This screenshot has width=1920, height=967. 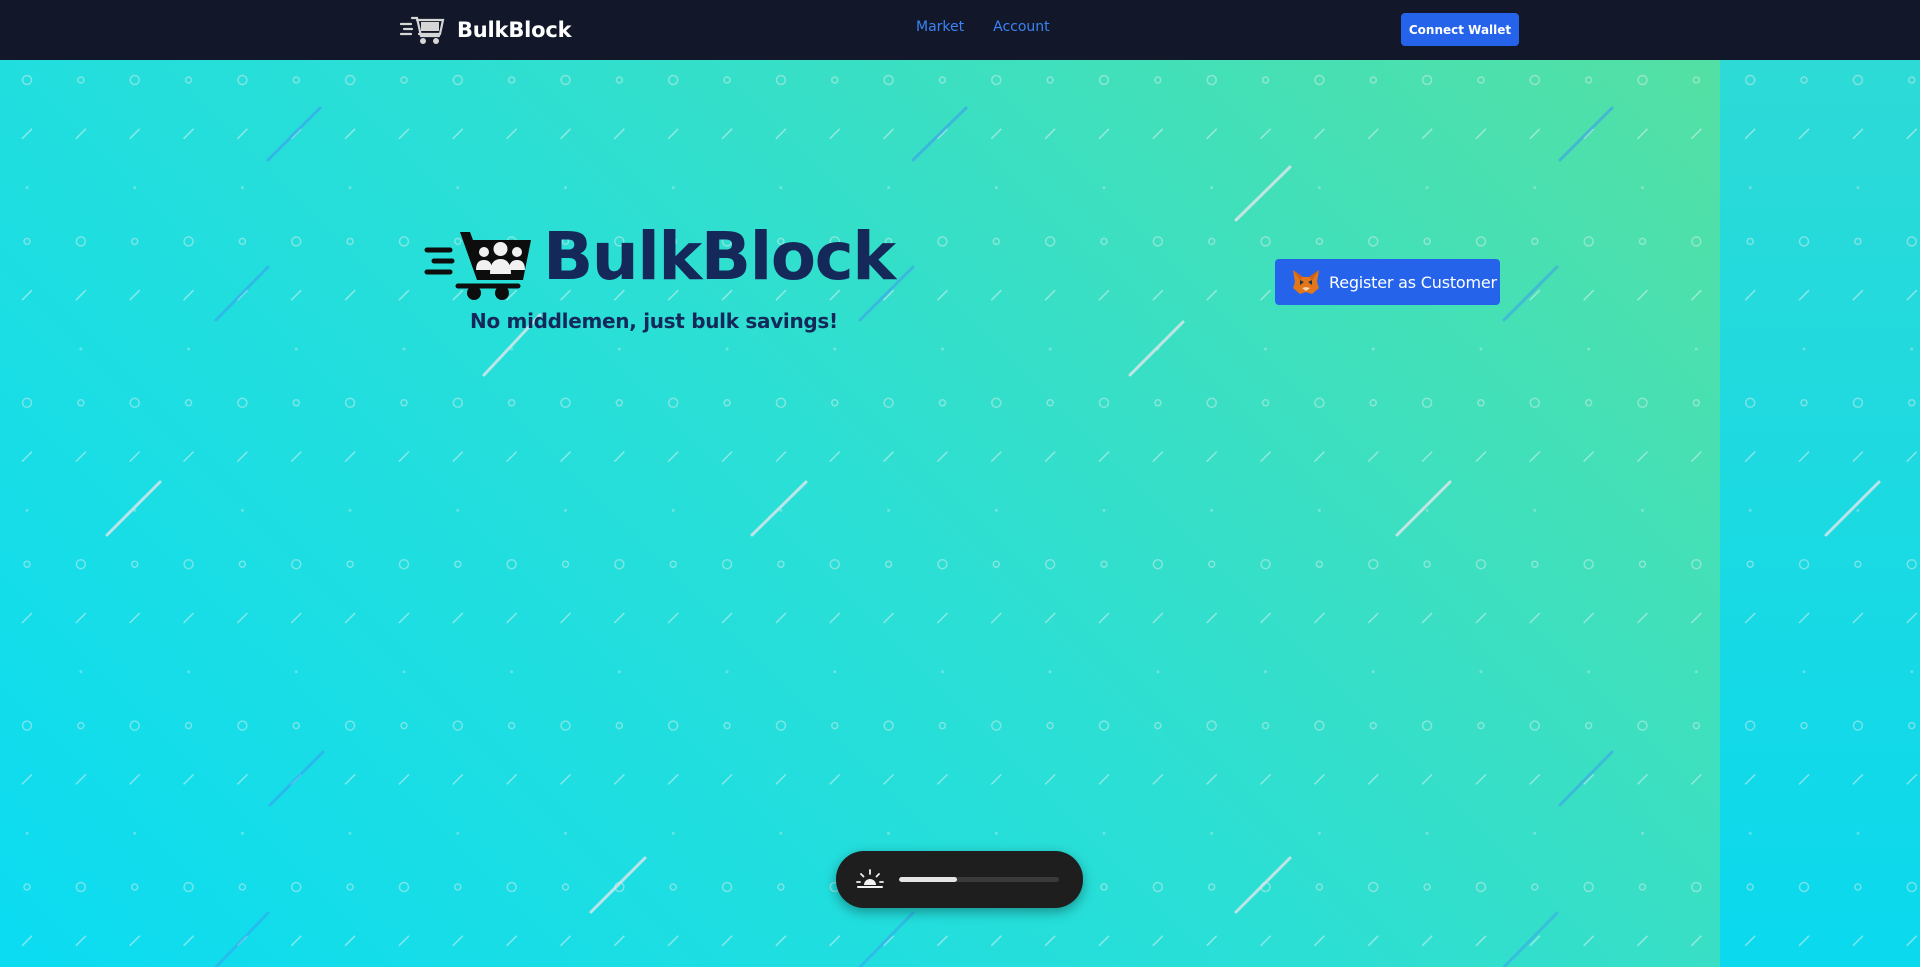 What do you see at coordinates (979, 879) in the screenshot?
I see `progress-track` at bounding box center [979, 879].